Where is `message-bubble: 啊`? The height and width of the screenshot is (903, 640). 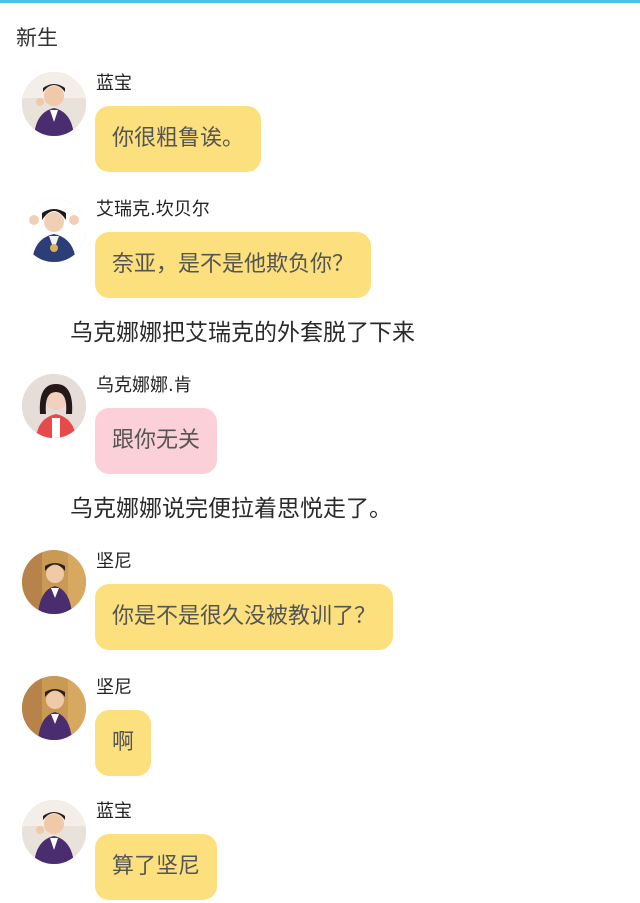 message-bubble: 啊 is located at coordinates (123, 743).